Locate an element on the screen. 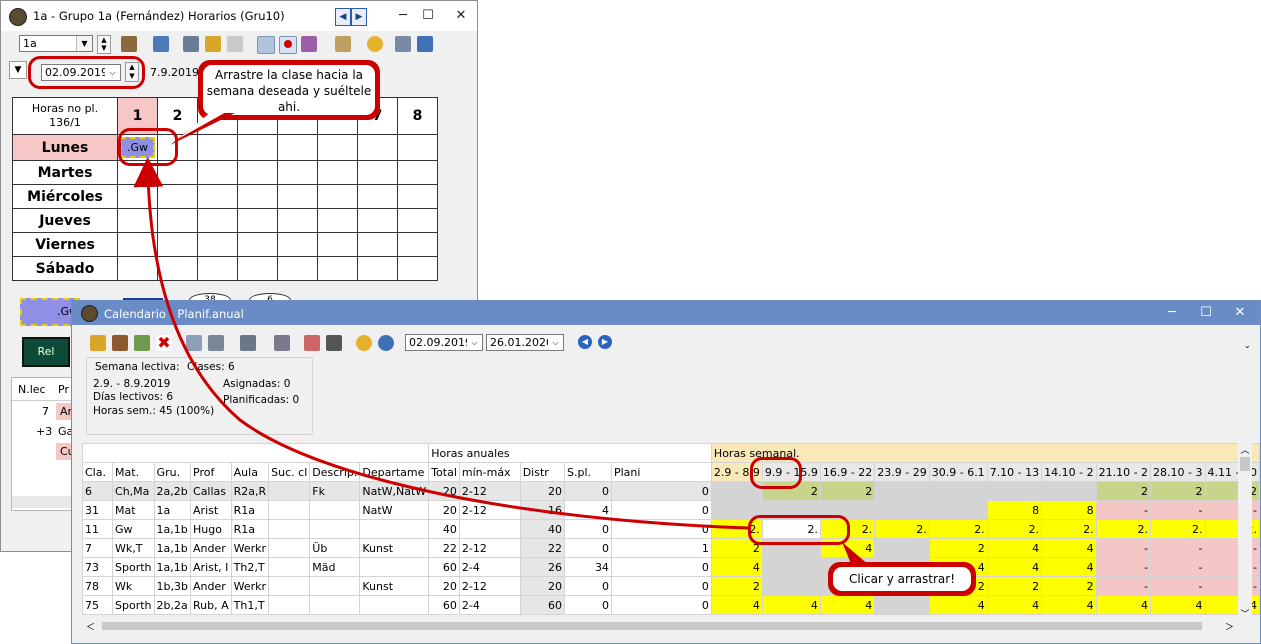 This screenshot has height=644, width=1261. click-hint-text: Clicar y arrastrar! is located at coordinates (902, 579).